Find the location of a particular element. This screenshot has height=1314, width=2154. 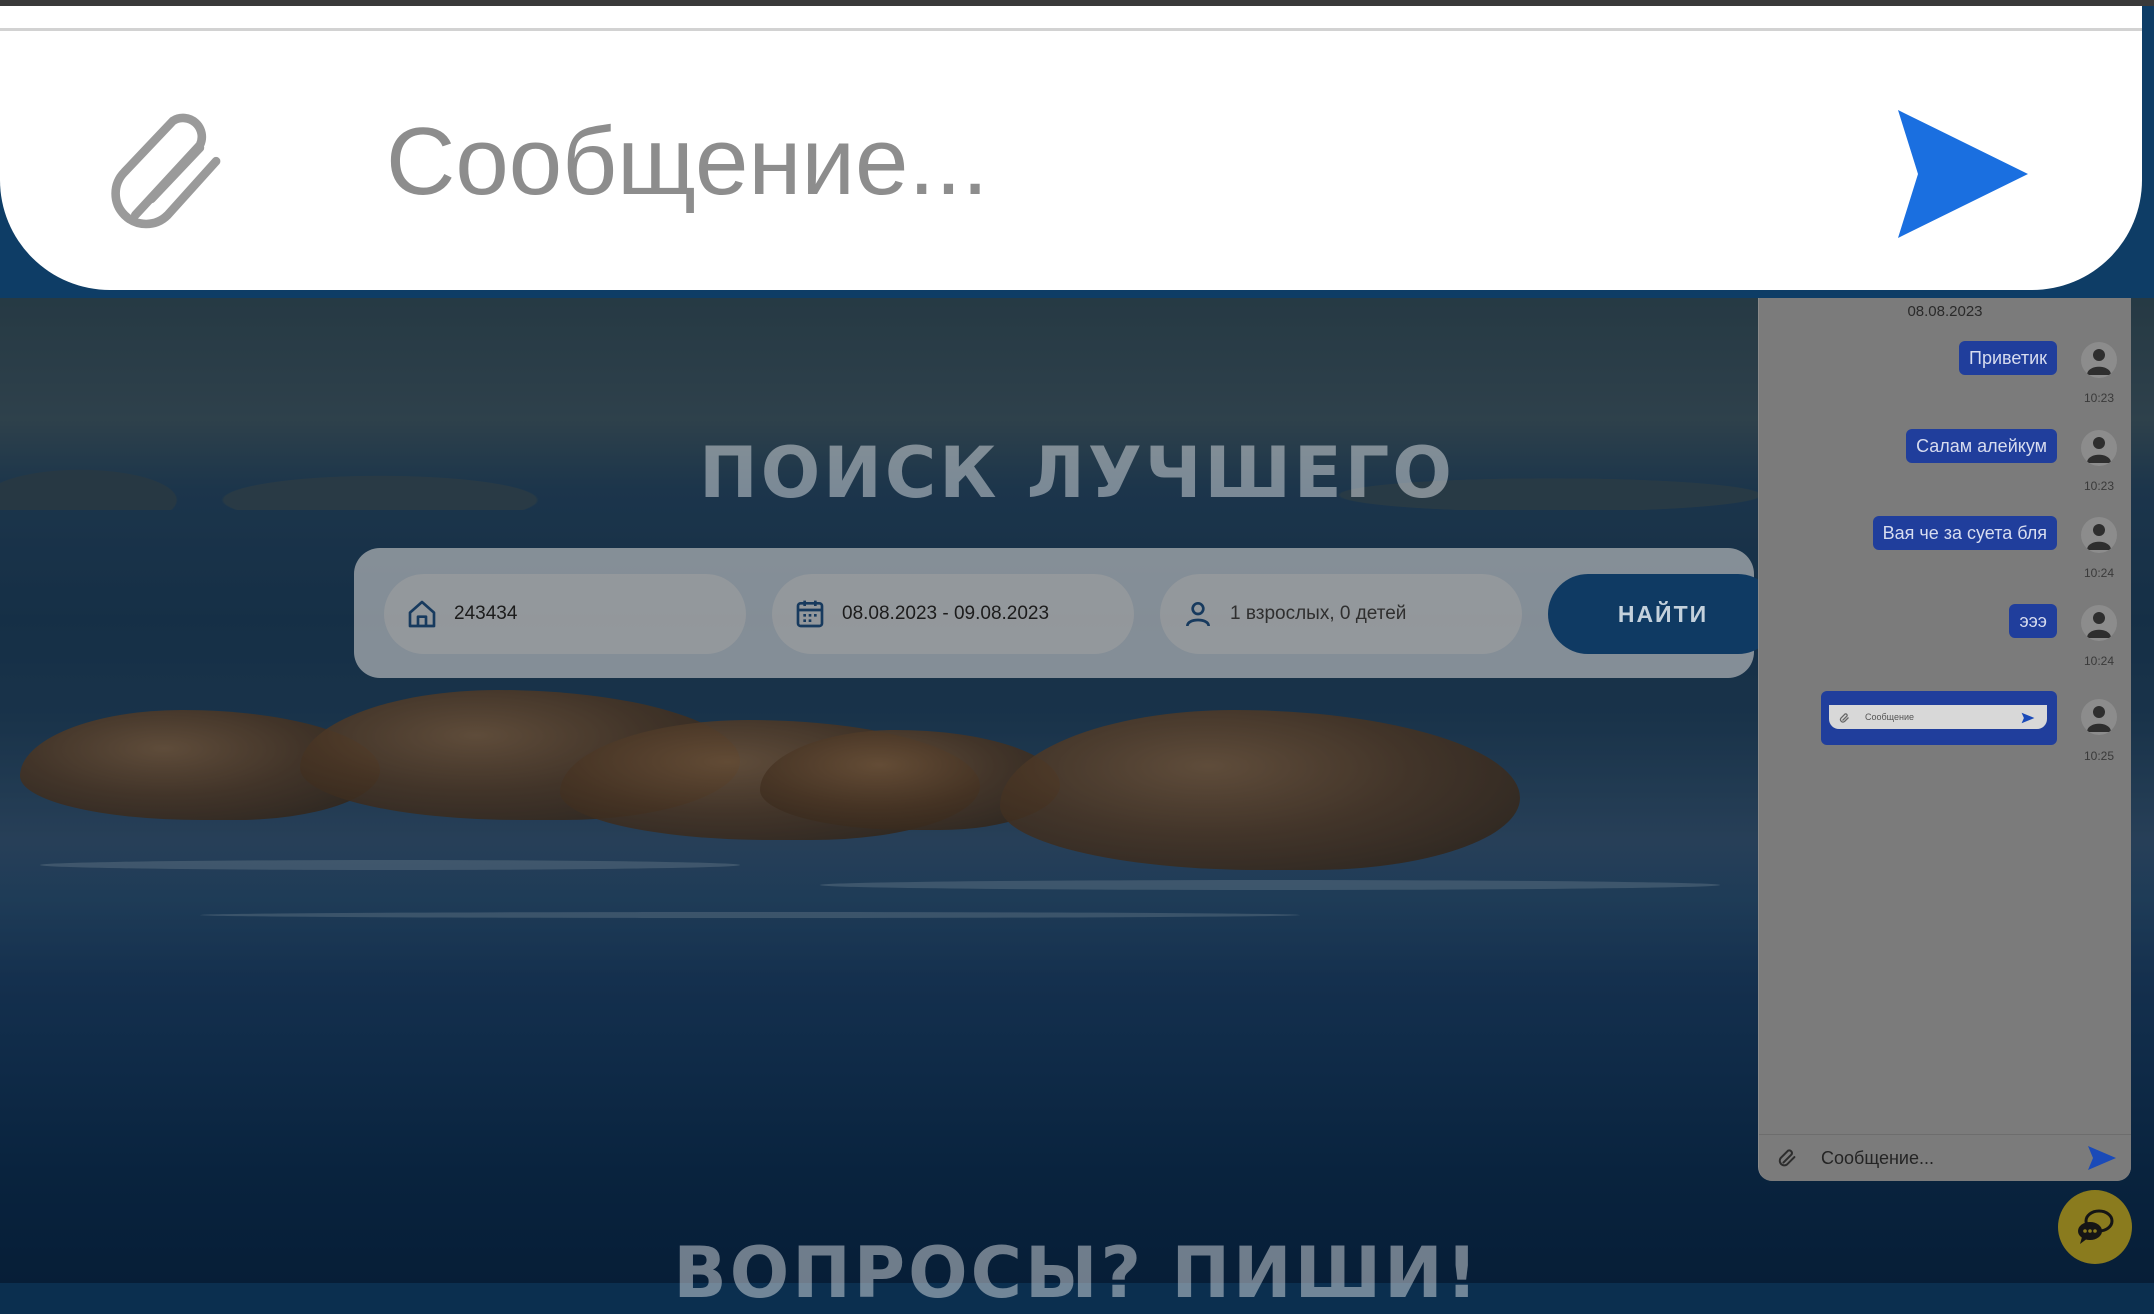

chat-bubbles-icon is located at coordinates (2095, 1227).